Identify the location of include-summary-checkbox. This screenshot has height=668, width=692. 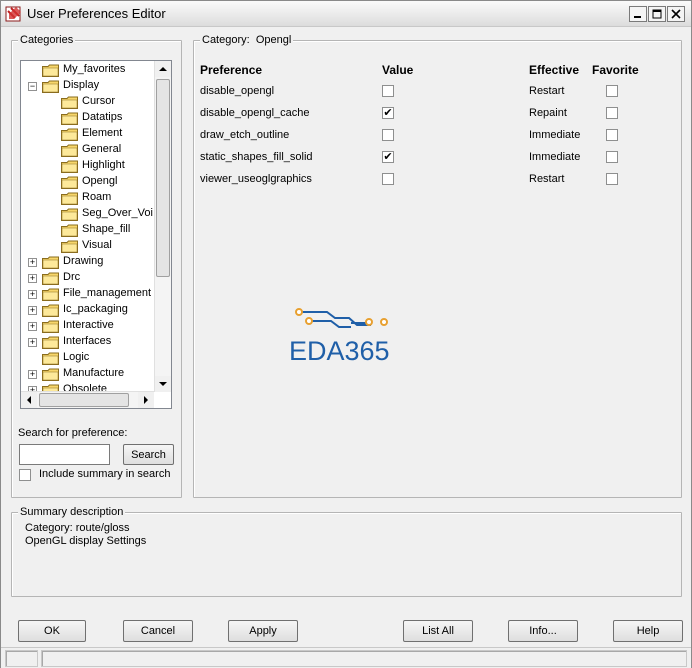
(25, 475).